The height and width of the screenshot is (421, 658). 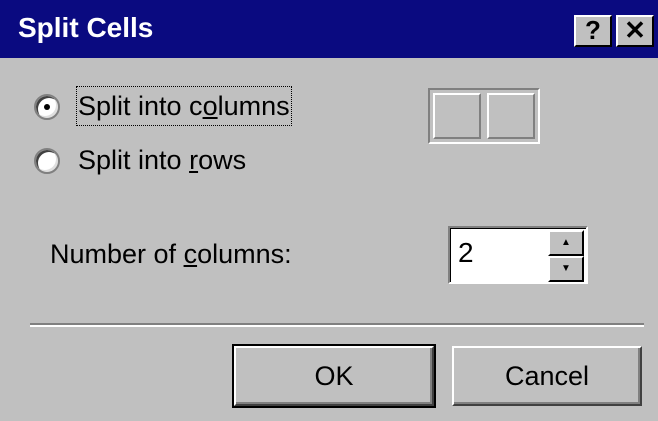 I want to click on radio-button-columns, so click(x=47, y=107).